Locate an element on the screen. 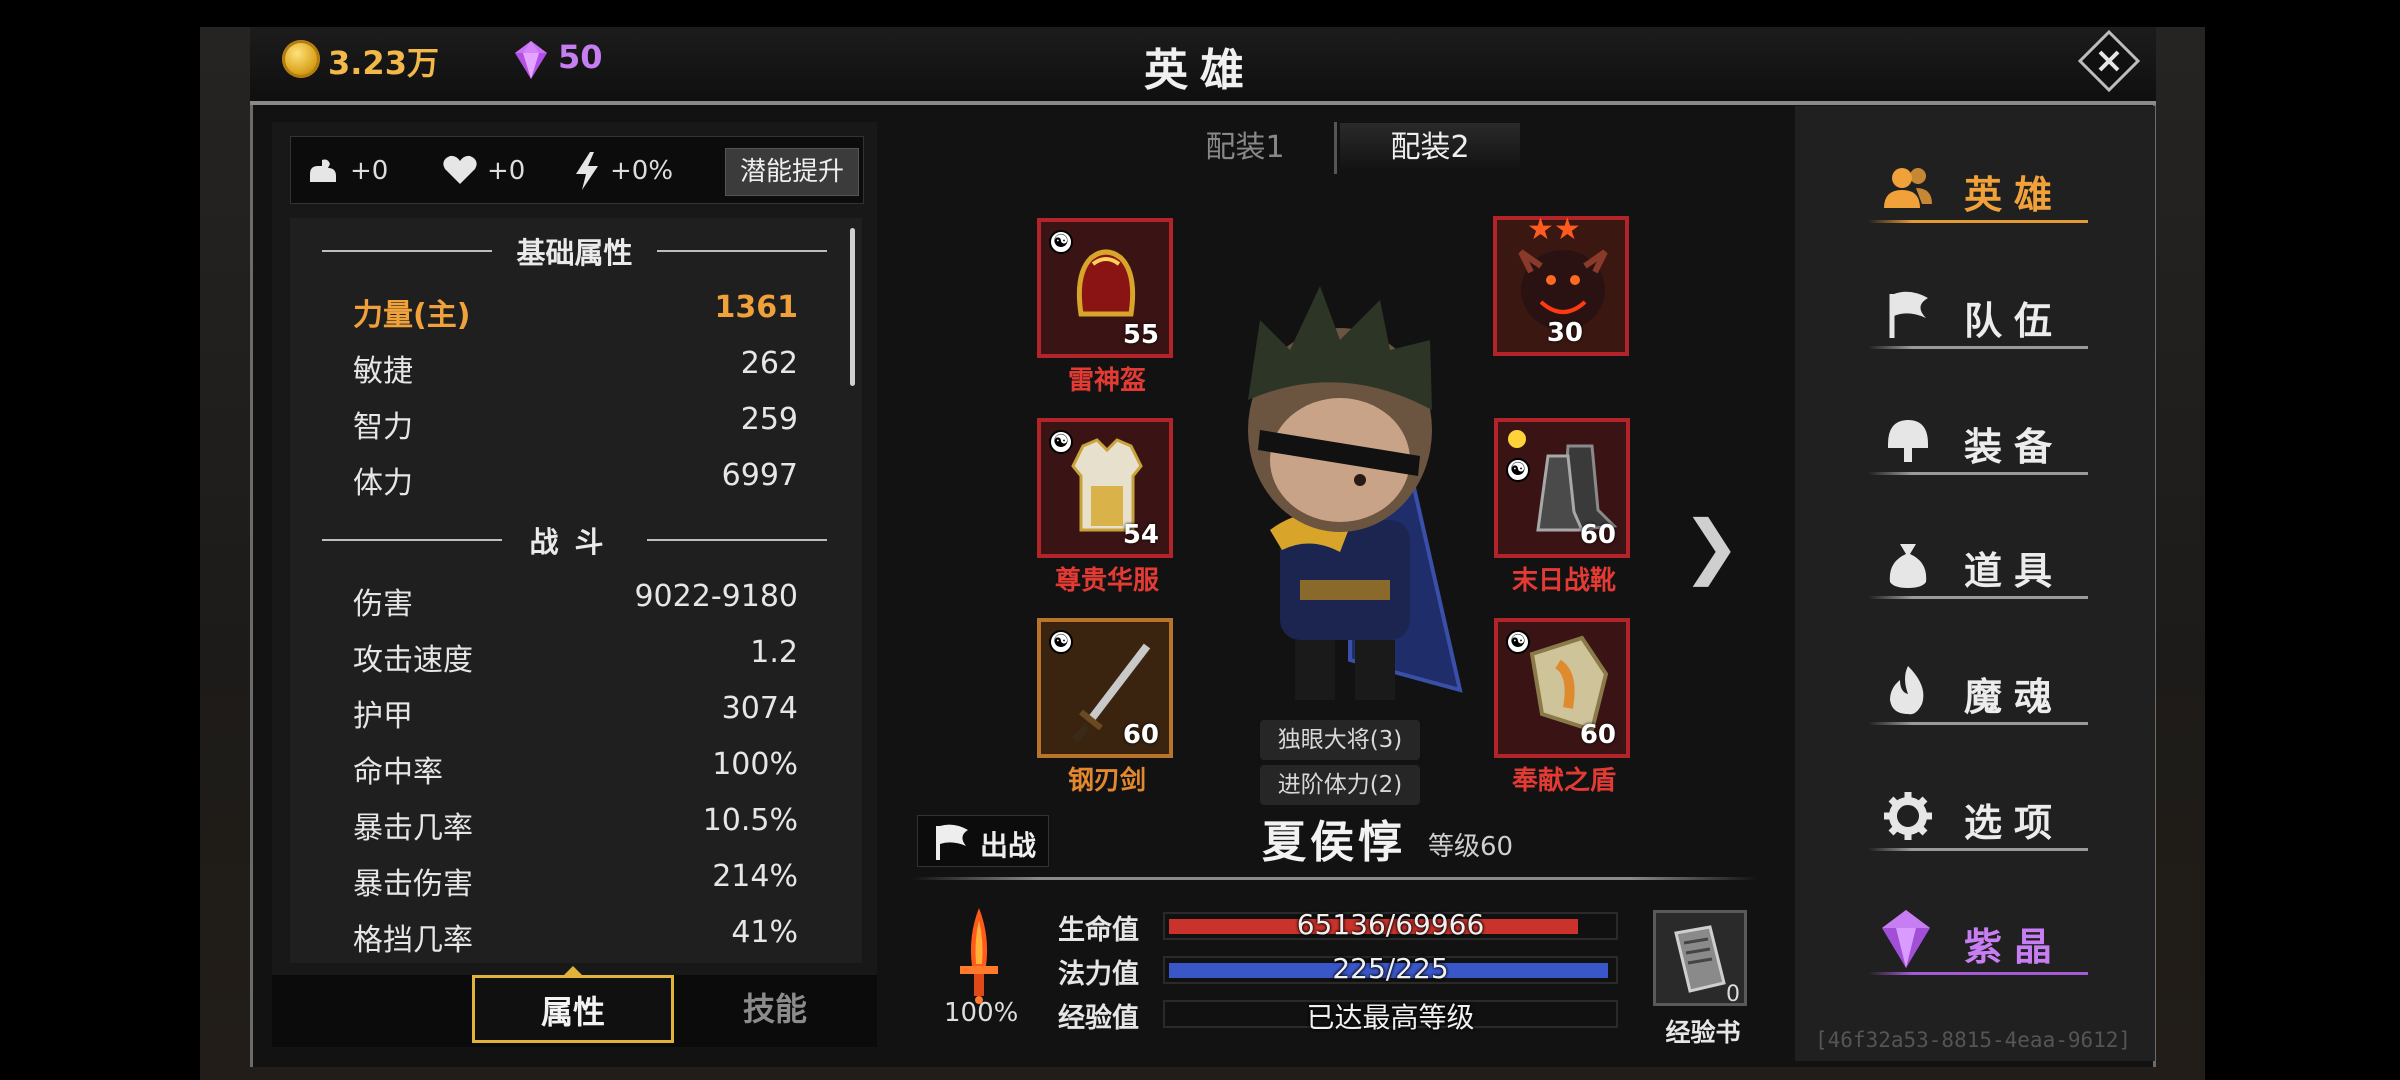  stat-row-armor: 护甲 3074 is located at coordinates (575, 712).